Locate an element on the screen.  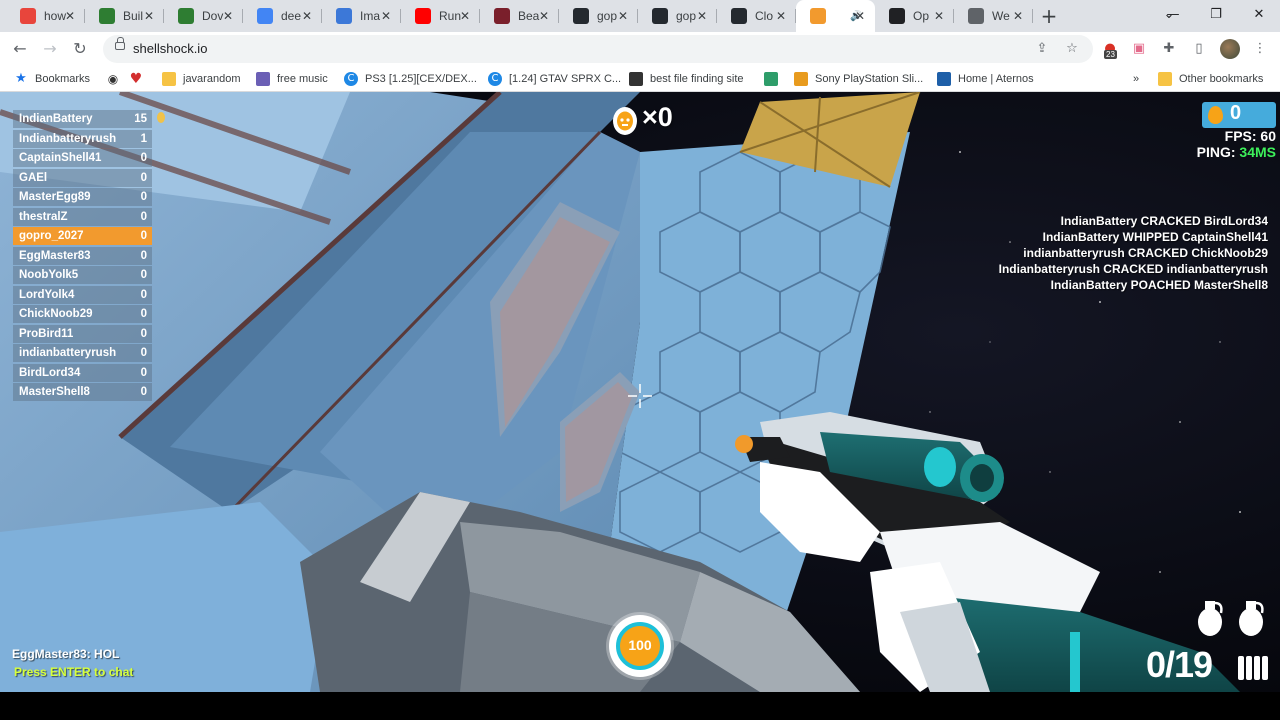
browser-toolbar: ← → ↻ shellshock.io ⇪ ☆ ● 23 ▣ ✚ ▯ ⋮ is located at coordinates (640, 49).